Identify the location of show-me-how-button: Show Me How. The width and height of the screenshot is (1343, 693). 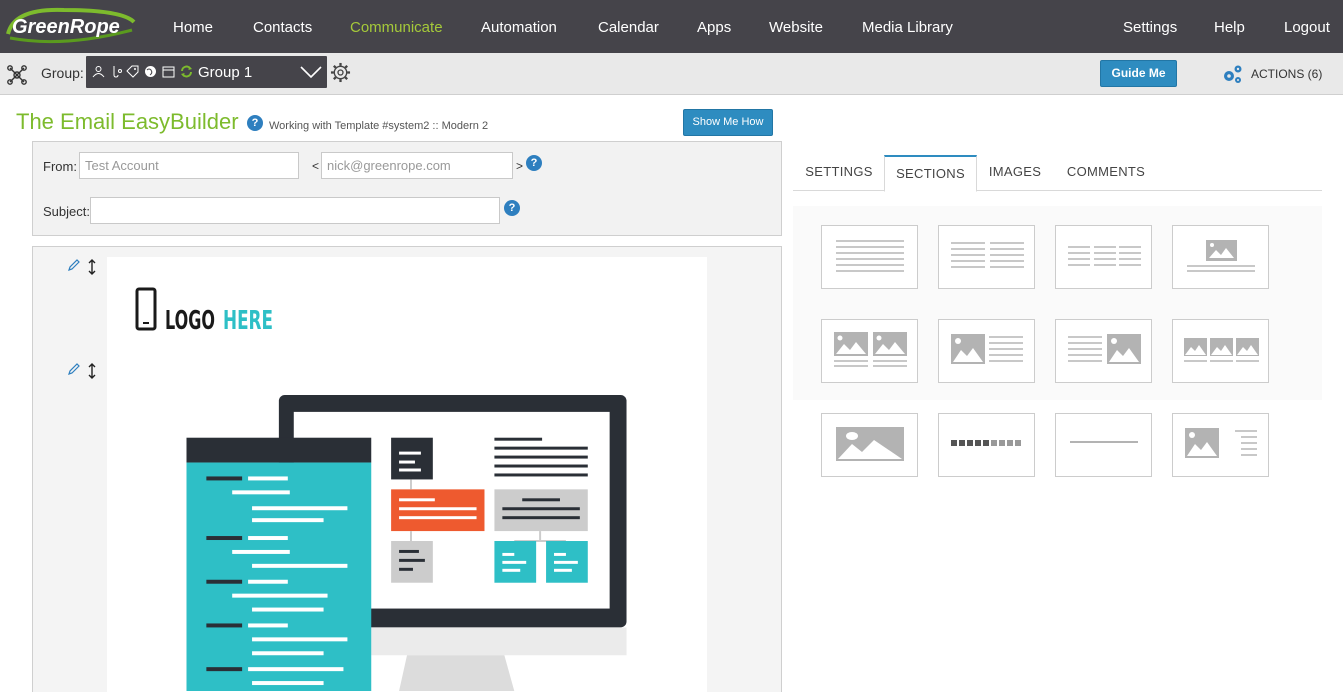
(728, 122).